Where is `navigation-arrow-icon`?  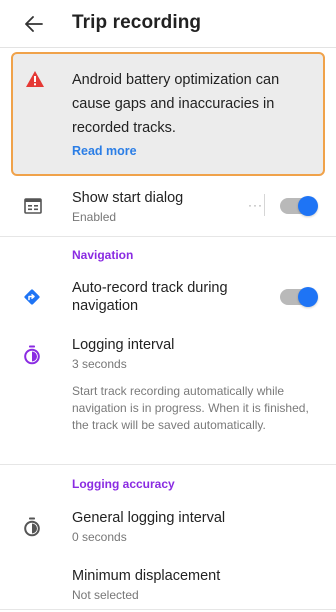 navigation-arrow-icon is located at coordinates (32, 297).